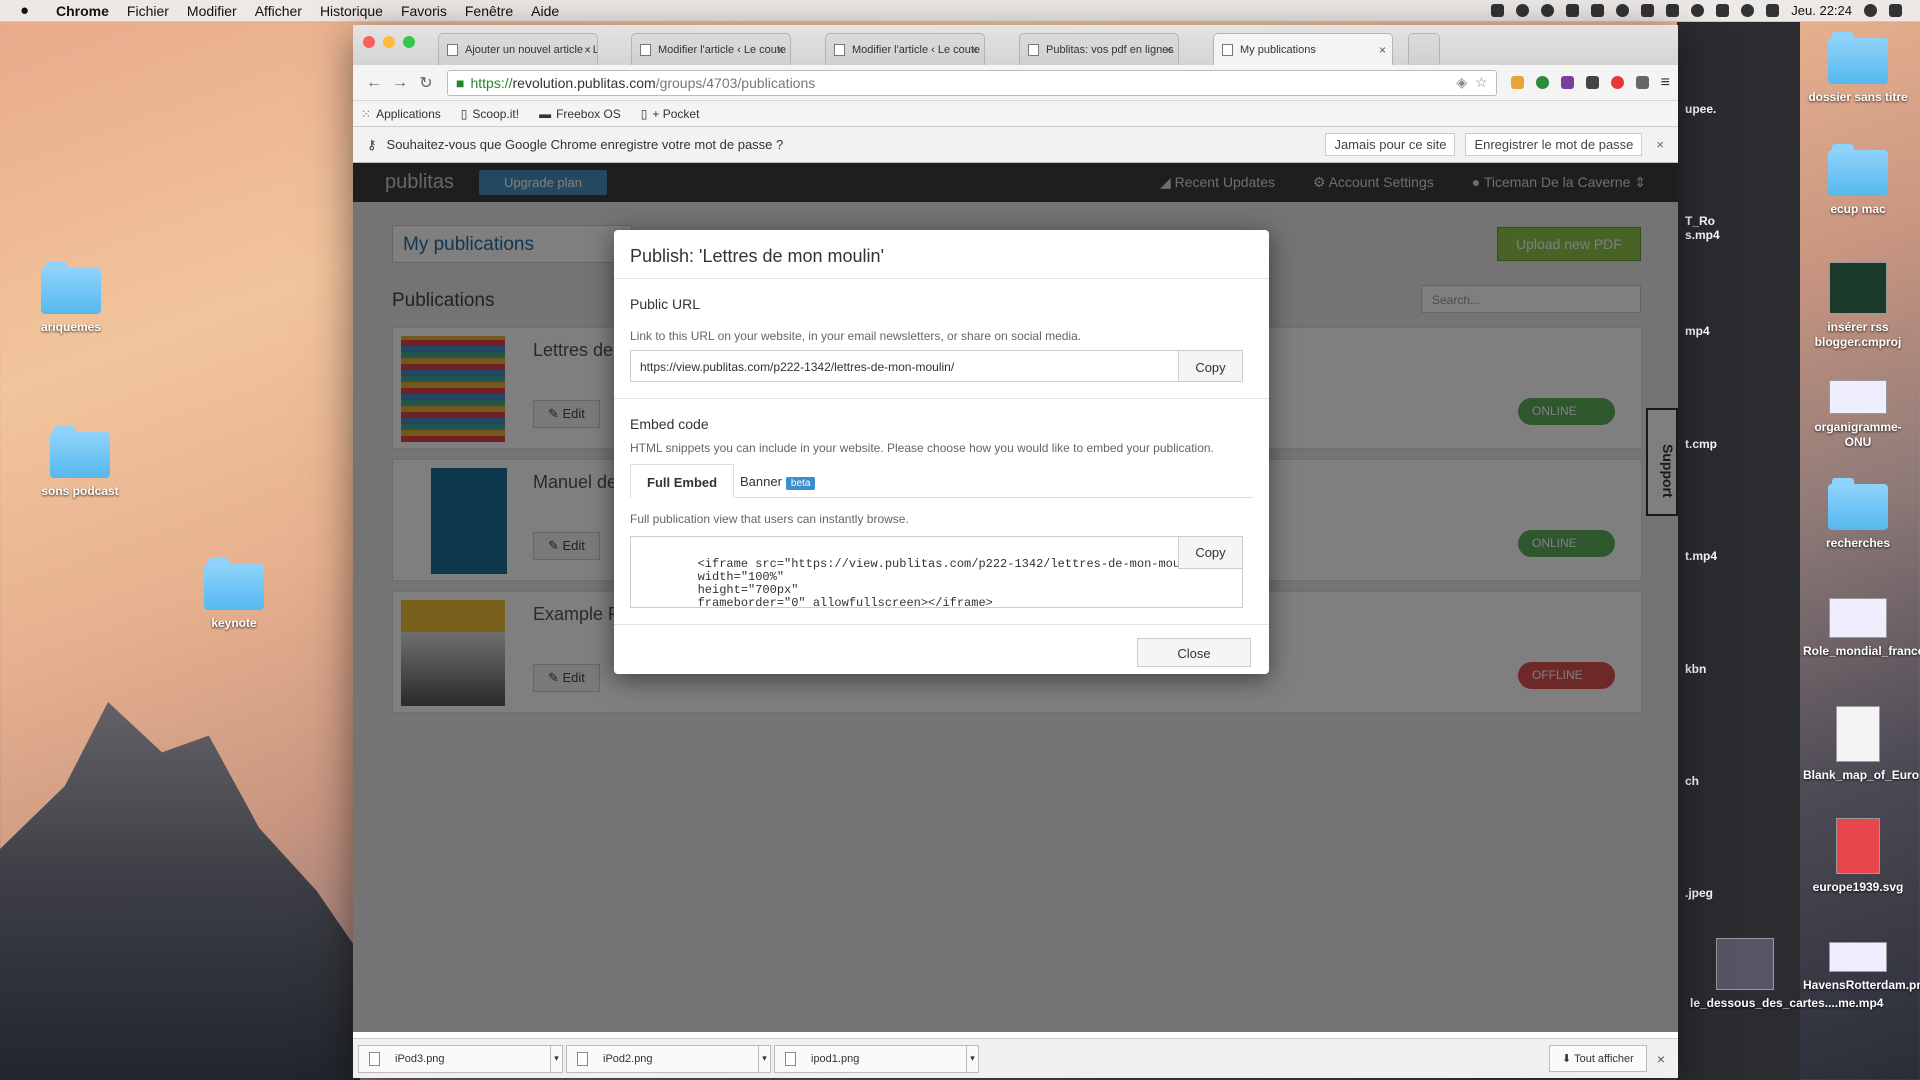 This screenshot has height=1080, width=1920. Describe the element at coordinates (1665, 83) in the screenshot. I see `chrome-menu-icon: ≡` at that location.